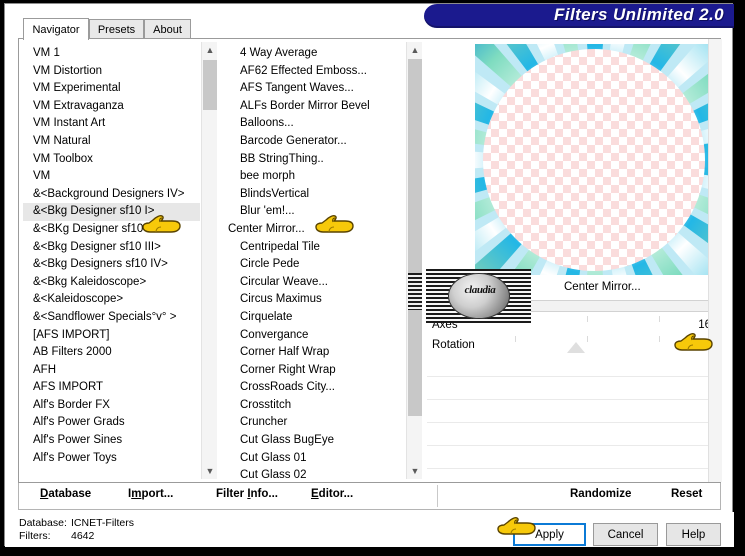 Image resolution: width=745 pixels, height=556 pixels. I want to click on list-item: Centripedal Tile, so click(316, 248).